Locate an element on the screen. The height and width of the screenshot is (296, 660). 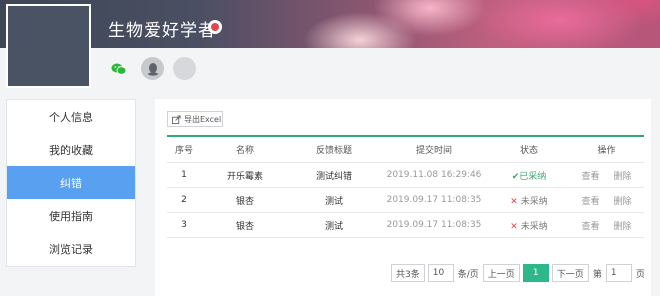
status-badge: ✔已采纳 is located at coordinates (529, 175).